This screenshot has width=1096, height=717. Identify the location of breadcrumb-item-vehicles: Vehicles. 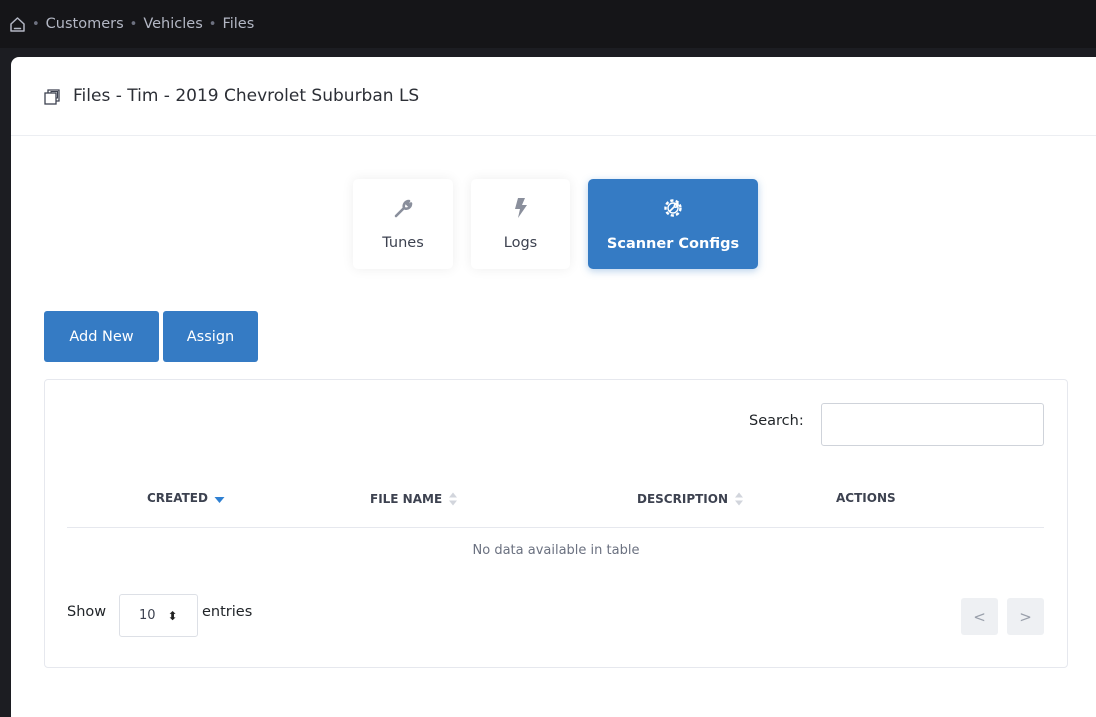
(172, 24).